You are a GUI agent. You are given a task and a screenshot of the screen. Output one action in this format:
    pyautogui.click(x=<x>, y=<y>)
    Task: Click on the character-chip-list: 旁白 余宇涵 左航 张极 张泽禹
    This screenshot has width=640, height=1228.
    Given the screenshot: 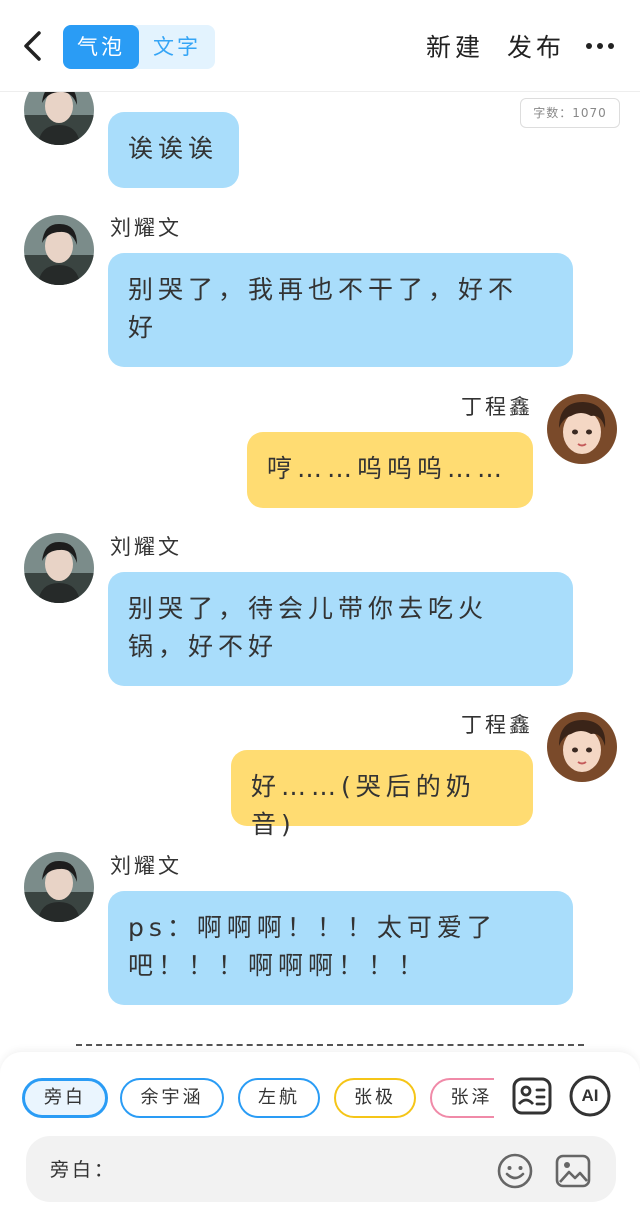 What is the action you would take?
    pyautogui.click(x=257, y=1099)
    